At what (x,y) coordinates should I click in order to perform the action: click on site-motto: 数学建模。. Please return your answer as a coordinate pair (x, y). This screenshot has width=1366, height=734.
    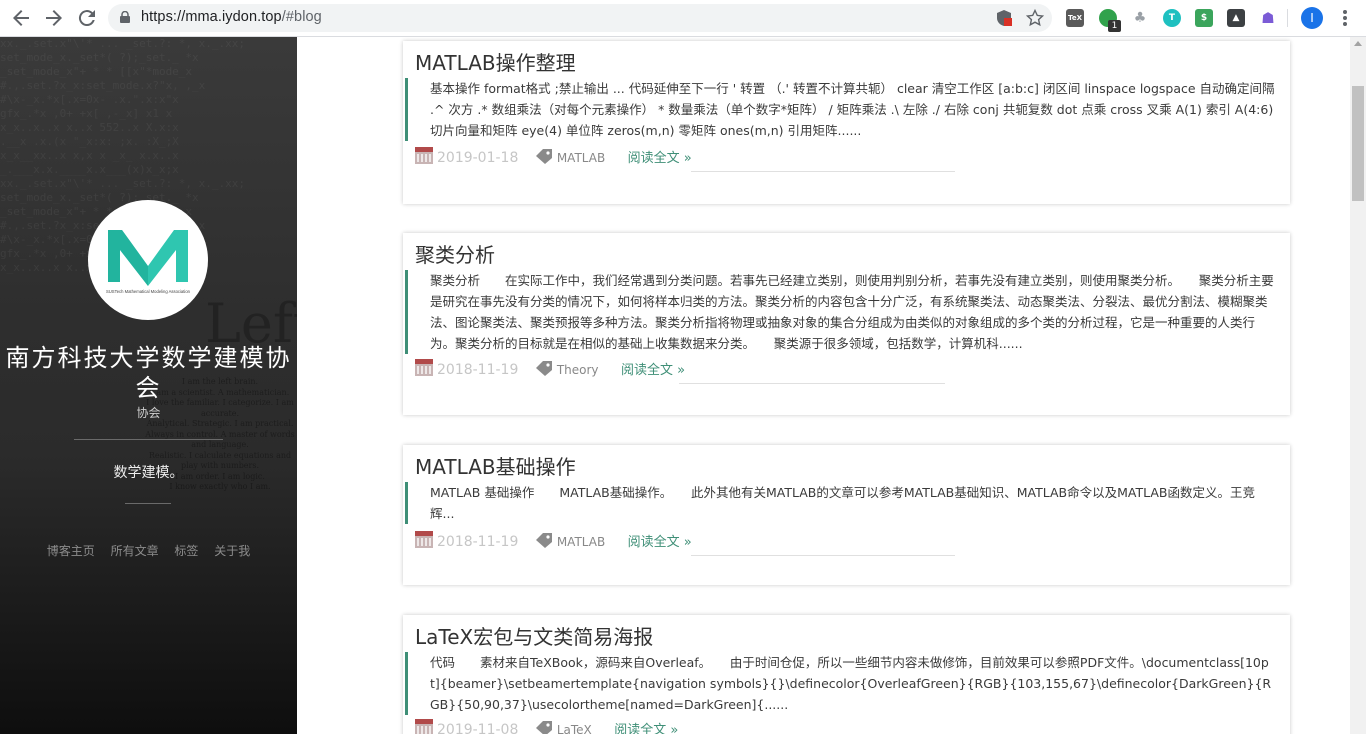
    Looking at the image, I should click on (148, 473).